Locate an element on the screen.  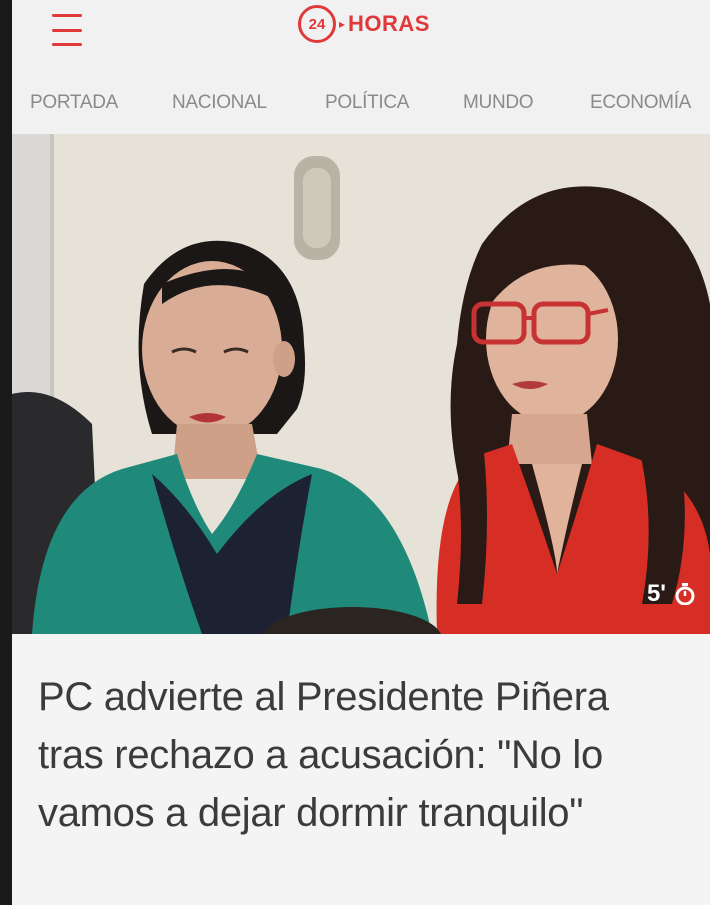
section-nav: PORTADA NACIONAL POLÍTICA MUNDO ECONOMÍA is located at coordinates (361, 98).